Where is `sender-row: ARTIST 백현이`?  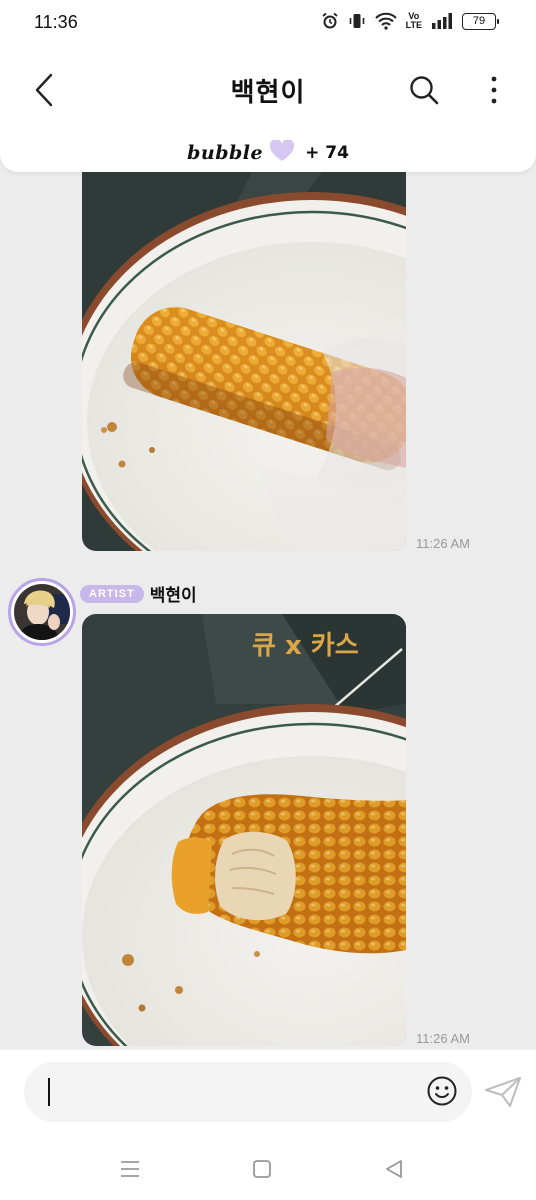
sender-row: ARTIST 백현이 is located at coordinates (138, 593).